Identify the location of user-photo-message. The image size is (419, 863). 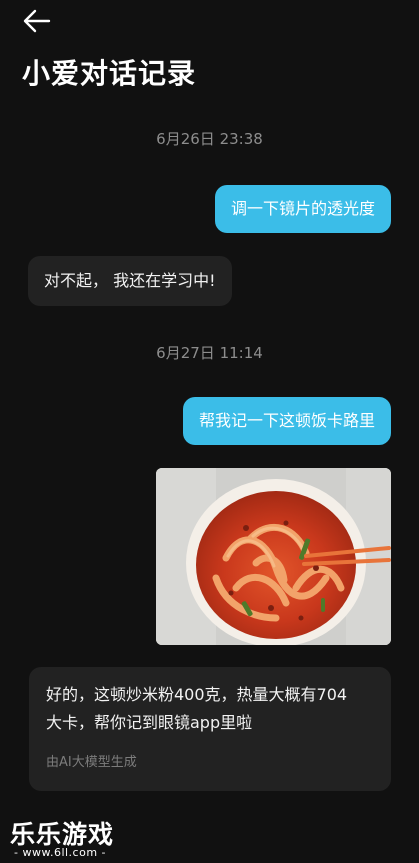
(273, 556).